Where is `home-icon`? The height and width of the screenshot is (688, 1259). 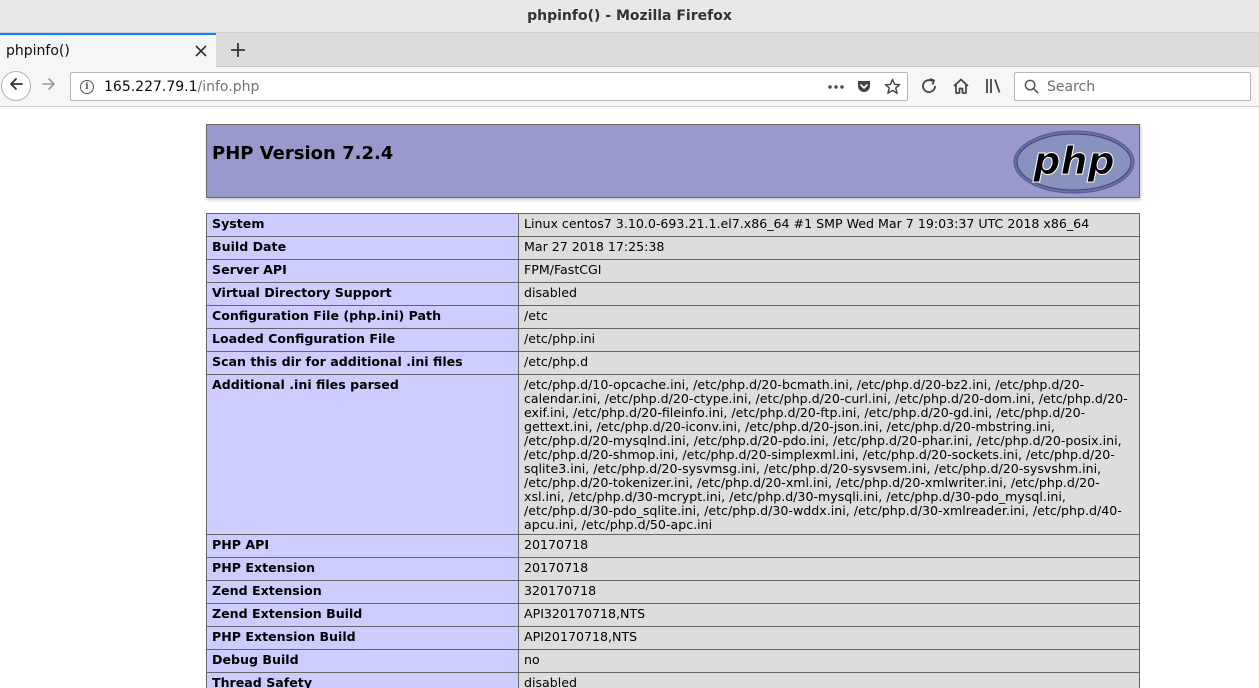 home-icon is located at coordinates (961, 86).